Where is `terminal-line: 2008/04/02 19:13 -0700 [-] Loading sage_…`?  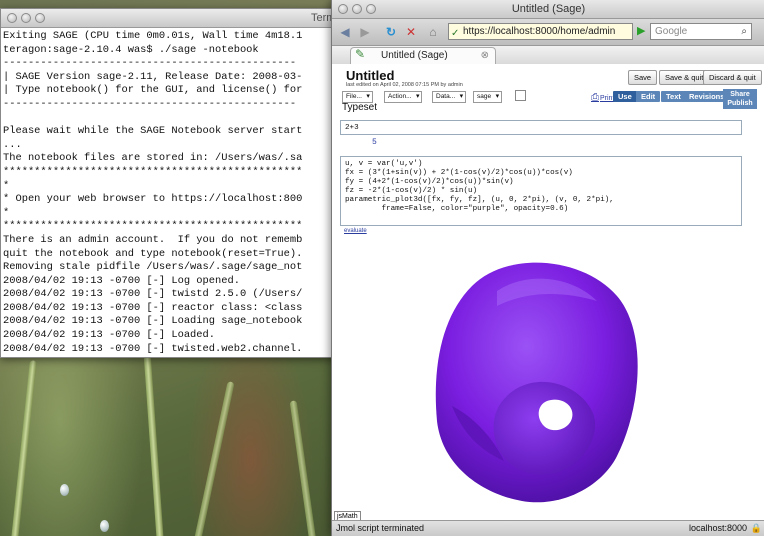
terminal-line: 2008/04/02 19:13 -0700 [-] Loading sage_… is located at coordinates (153, 321).